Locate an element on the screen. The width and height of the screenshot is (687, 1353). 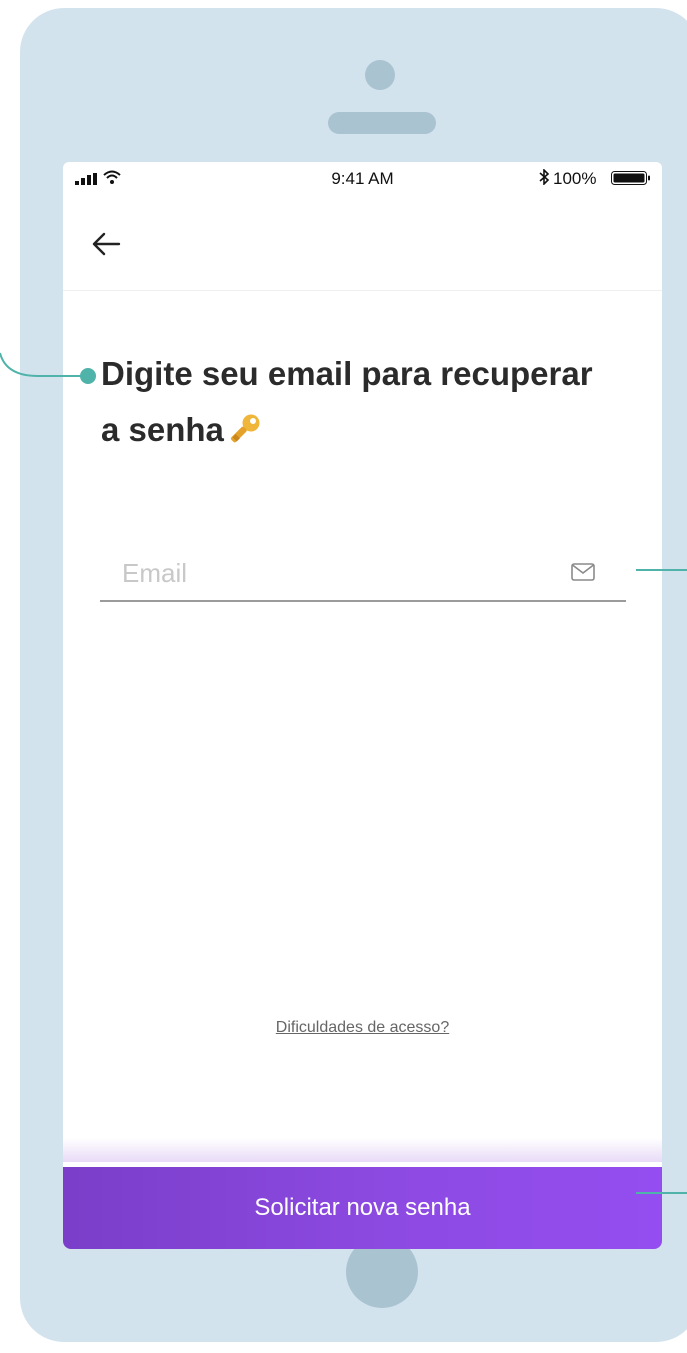
status-bar: 9:41 AM 100% is located at coordinates (362, 178).